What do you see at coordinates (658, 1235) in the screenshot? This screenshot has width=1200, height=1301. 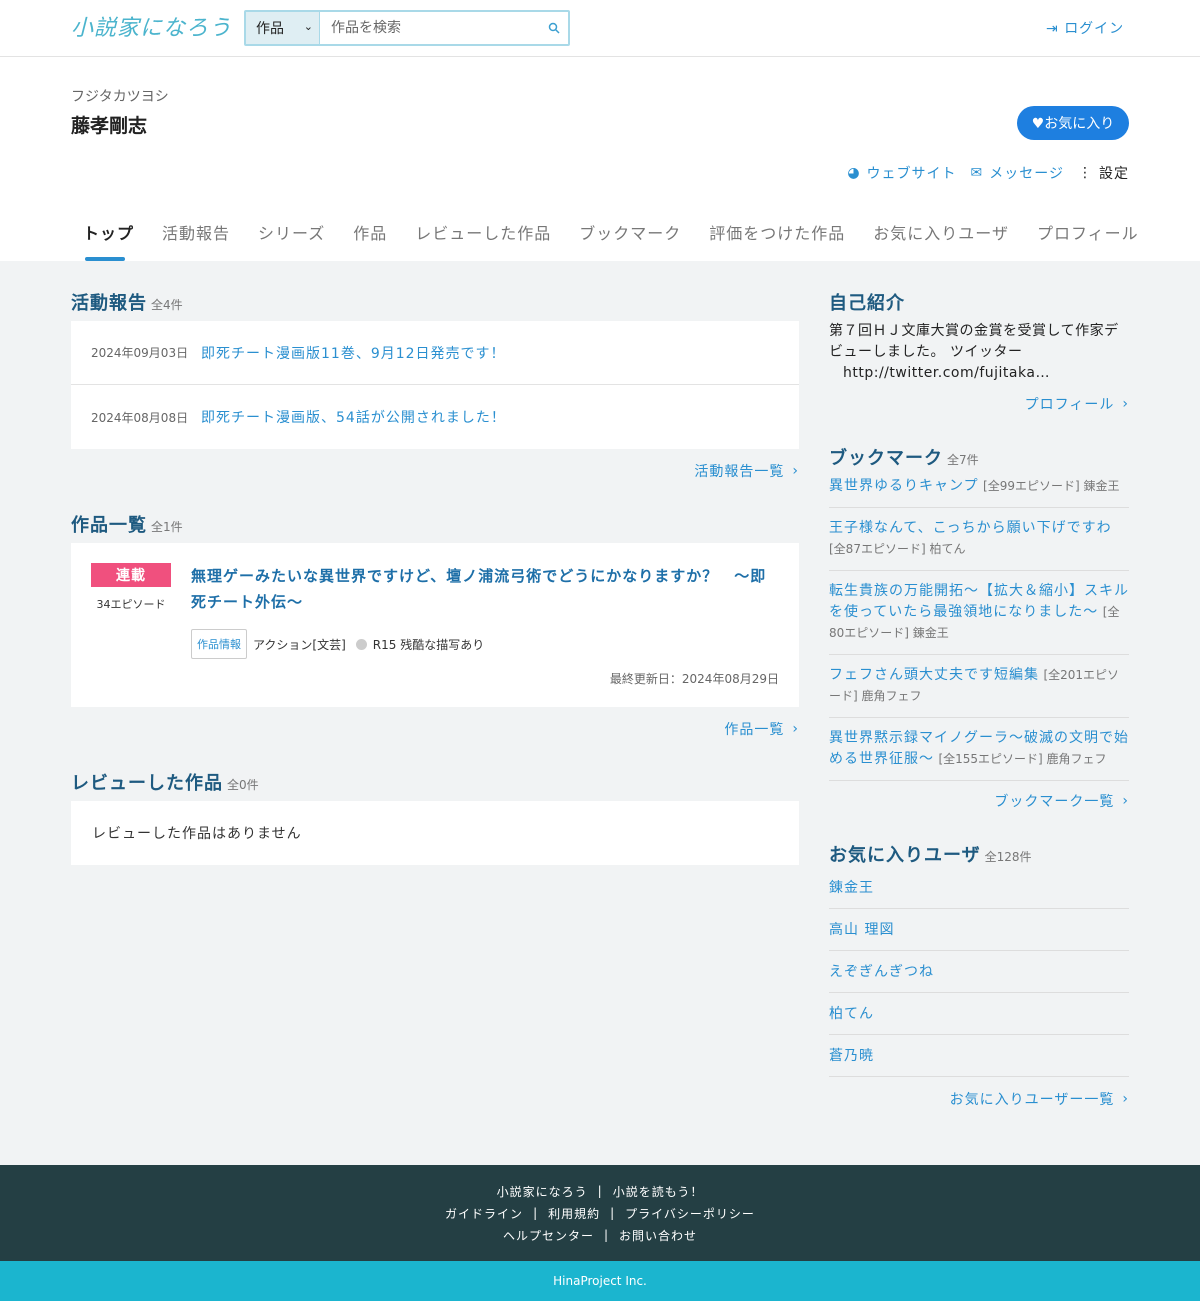 I see `footer-link: お問い合わせ` at bounding box center [658, 1235].